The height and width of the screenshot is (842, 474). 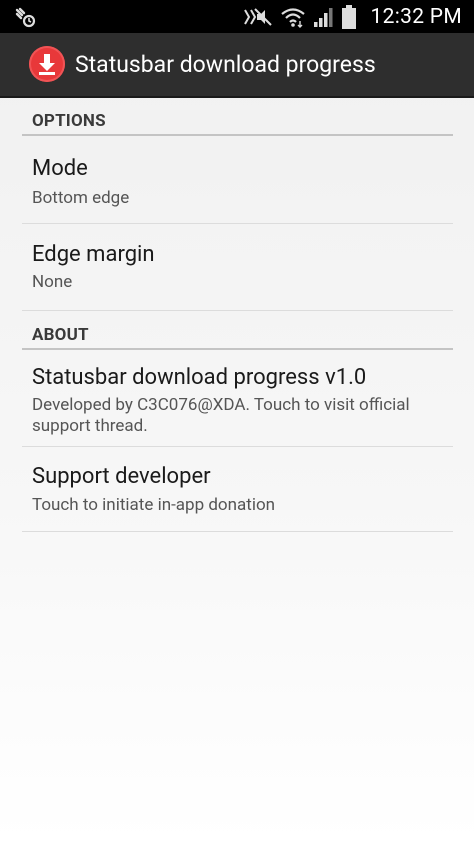 What do you see at coordinates (52, 282) in the screenshot?
I see `pref-summary: None` at bounding box center [52, 282].